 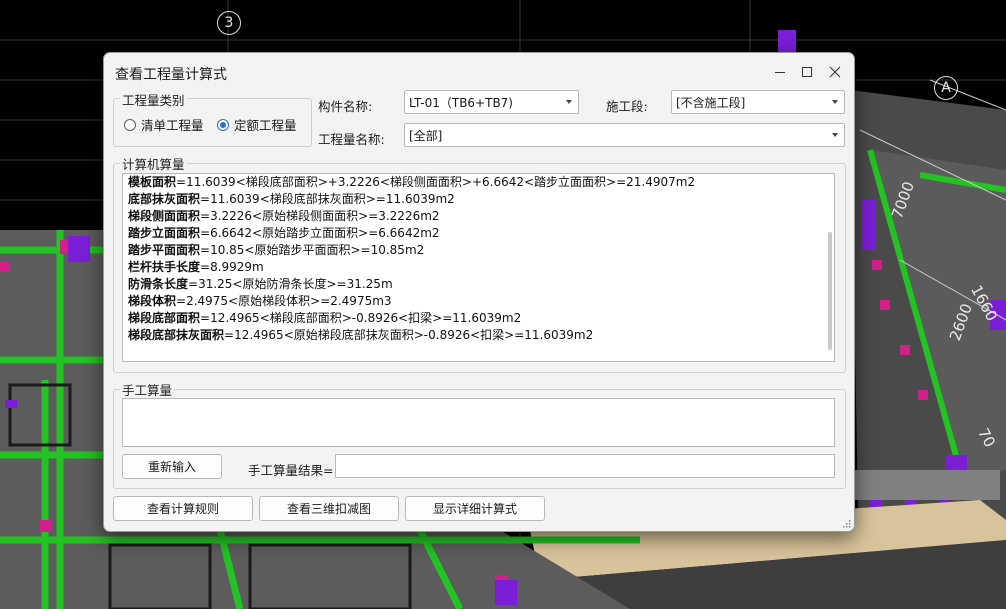 What do you see at coordinates (172, 125) in the screenshot?
I see `radio-bill-quantity-label: 清单工程量` at bounding box center [172, 125].